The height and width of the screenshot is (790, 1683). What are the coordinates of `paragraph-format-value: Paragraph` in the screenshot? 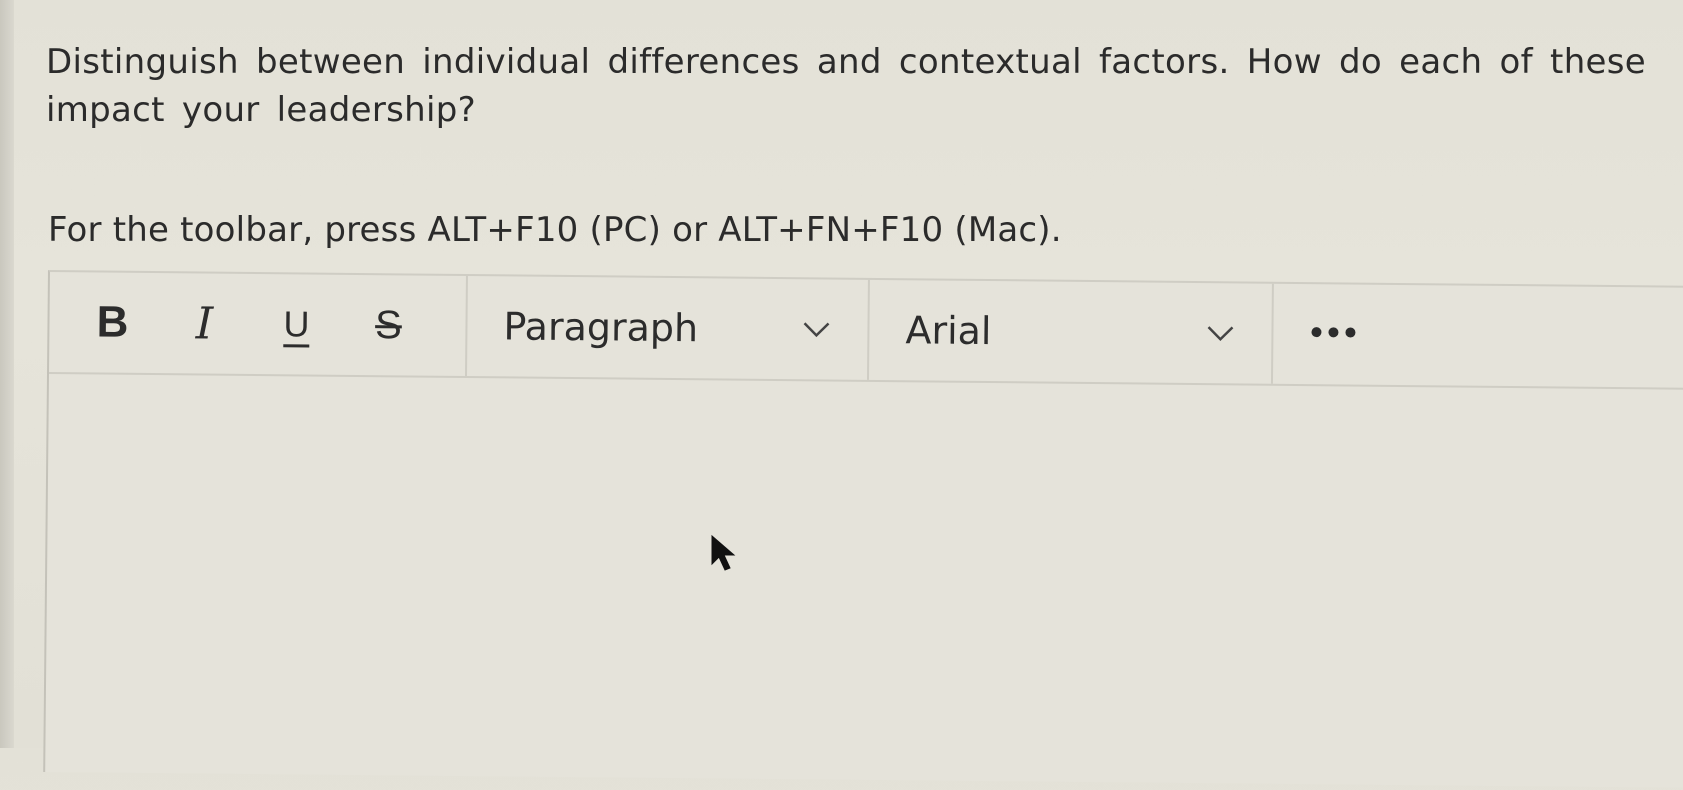 It's located at (601, 327).